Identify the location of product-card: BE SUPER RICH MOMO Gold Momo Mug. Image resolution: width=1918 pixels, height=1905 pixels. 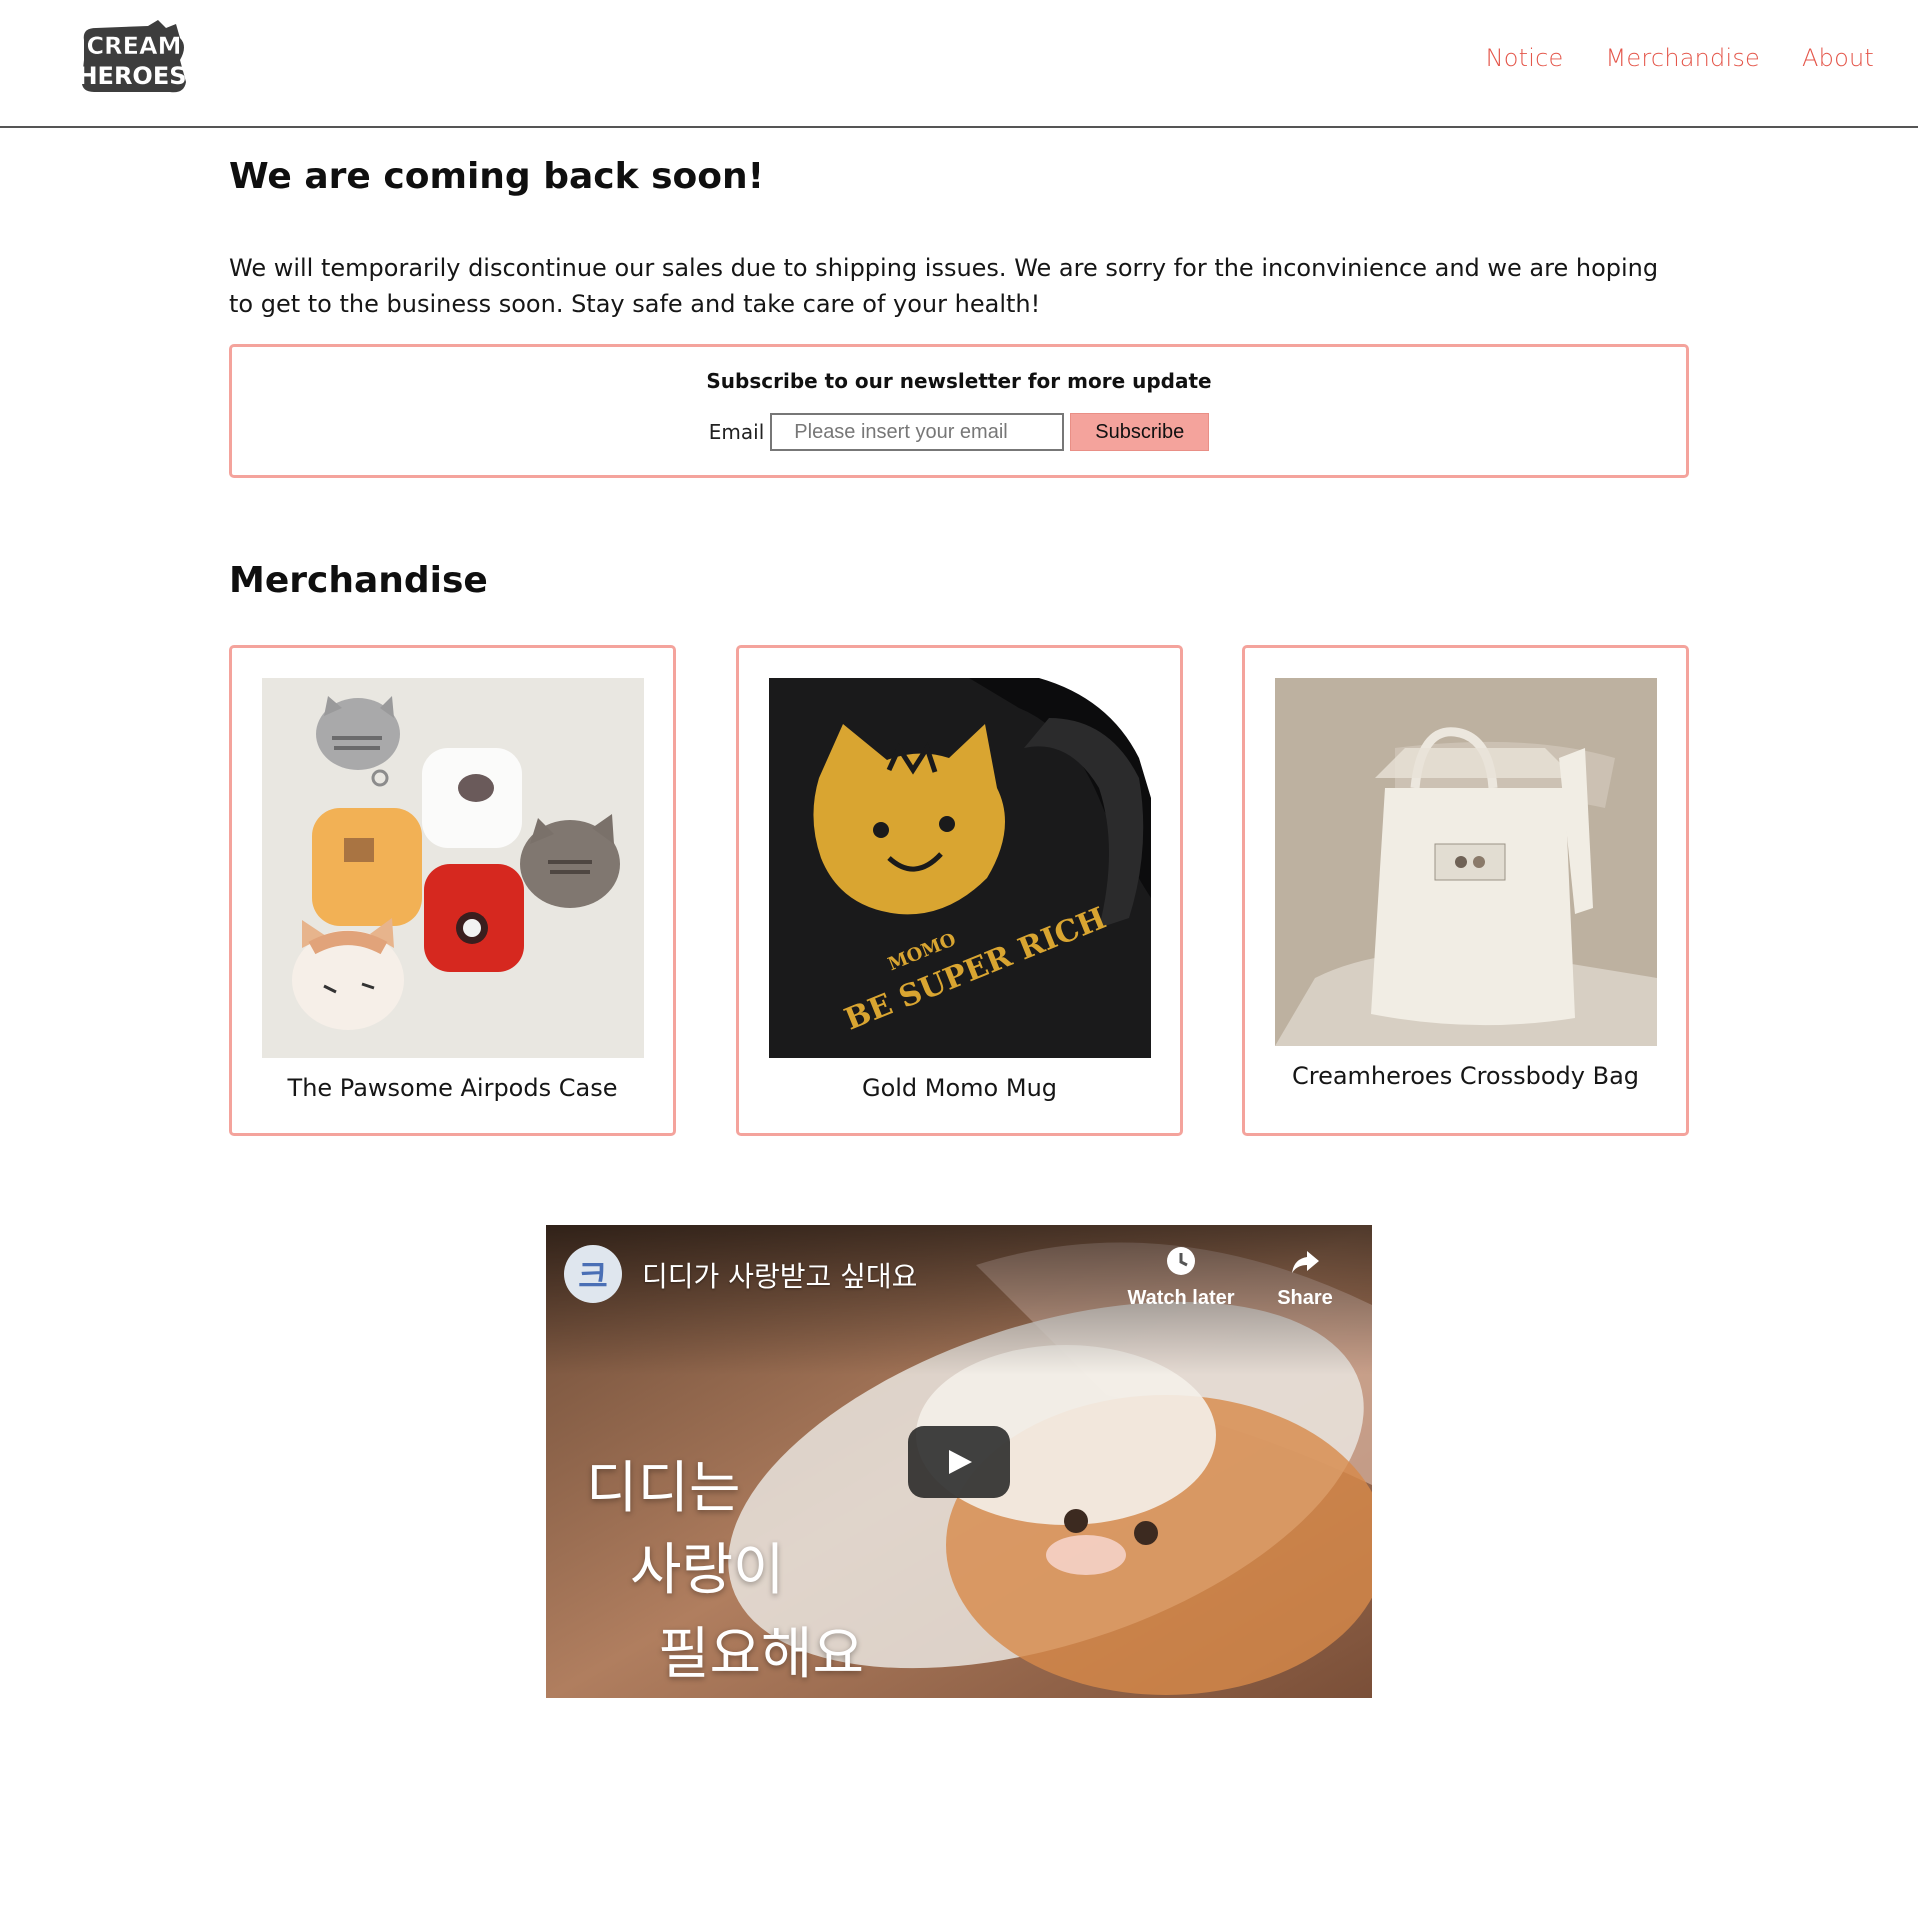
(959, 890).